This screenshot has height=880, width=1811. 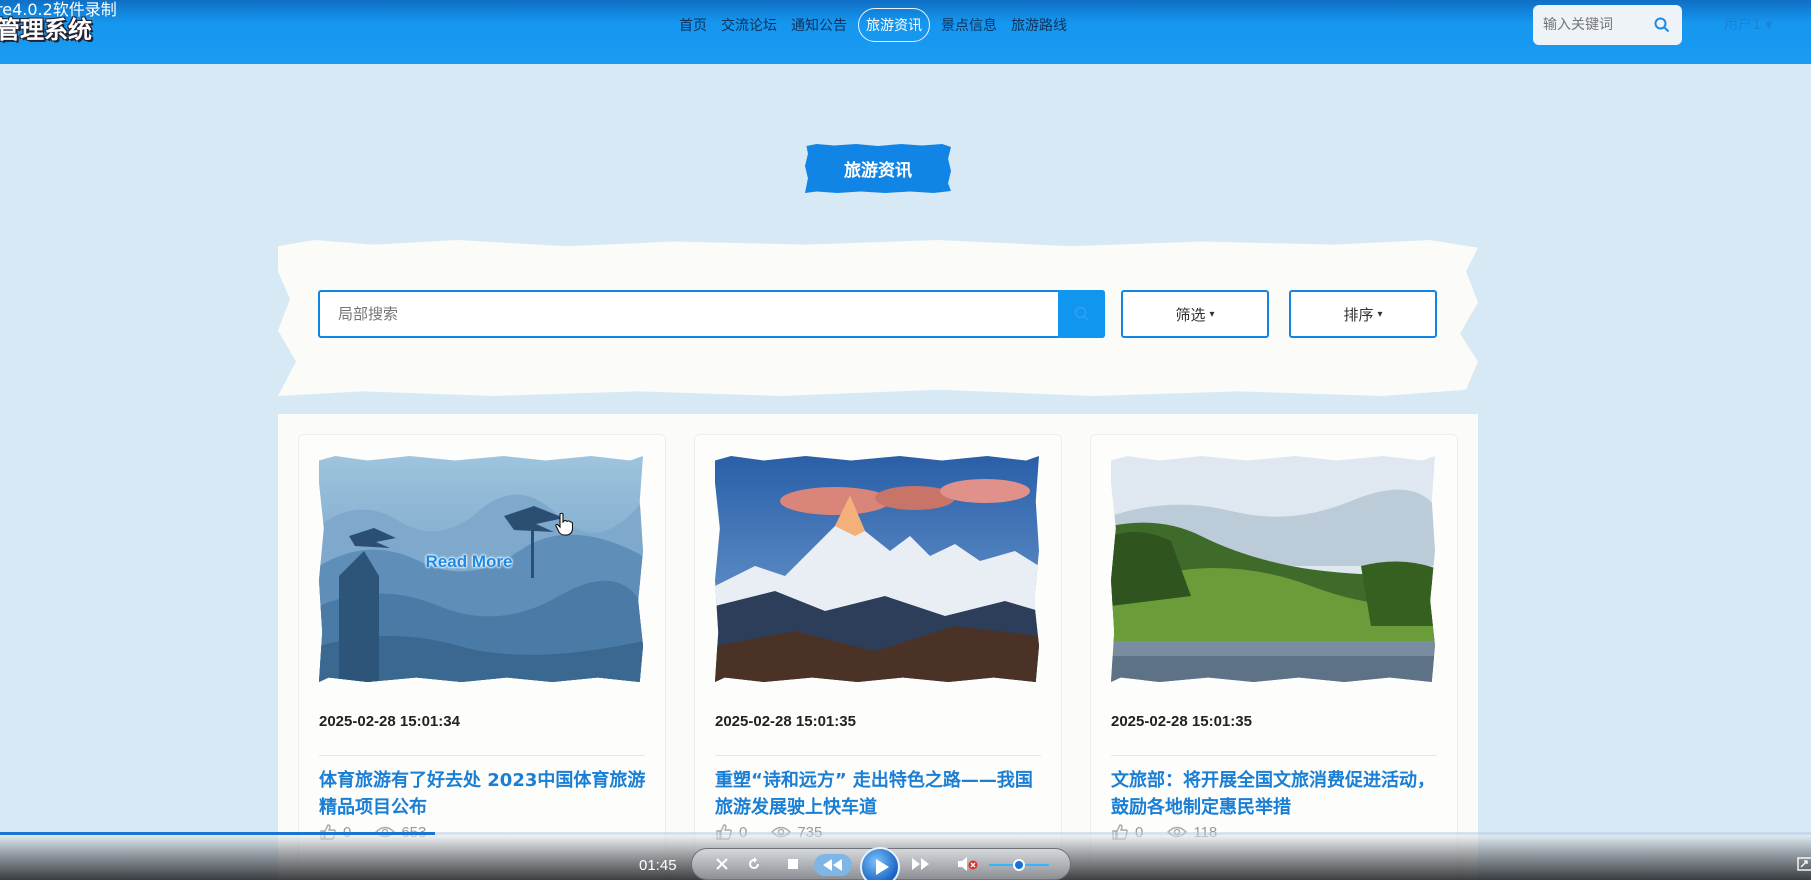 What do you see at coordinates (469, 562) in the screenshot?
I see `read-more-label: Read More` at bounding box center [469, 562].